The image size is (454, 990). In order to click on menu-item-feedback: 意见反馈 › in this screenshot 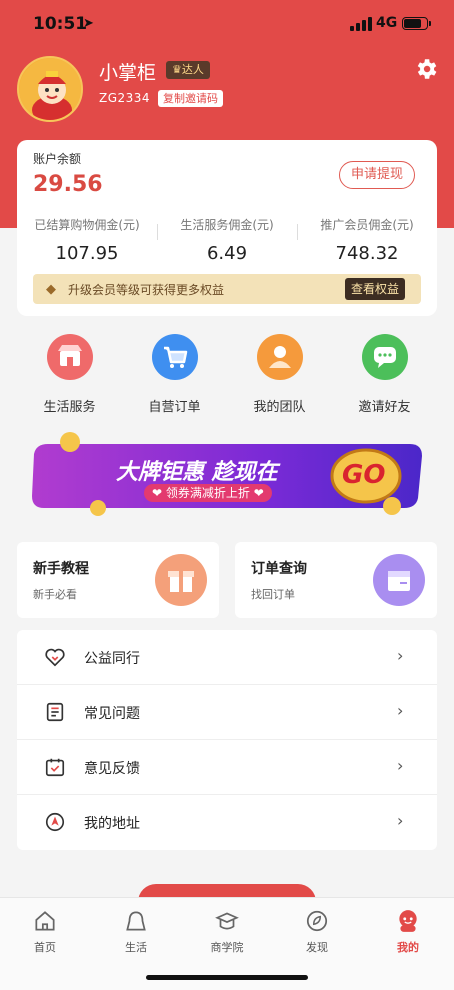, I will do `click(227, 767)`.